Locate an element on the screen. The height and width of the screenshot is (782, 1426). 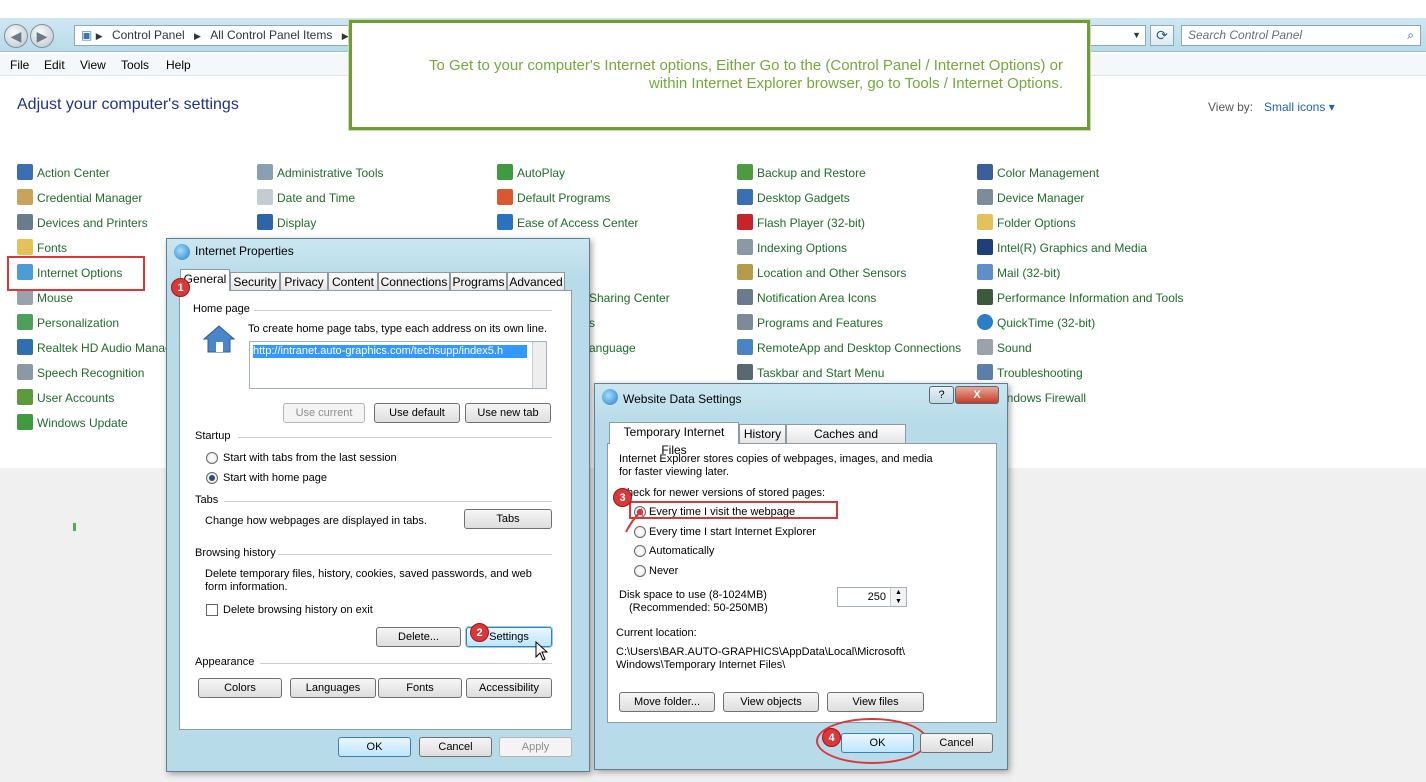
tab-content: Content is located at coordinates (353, 281).